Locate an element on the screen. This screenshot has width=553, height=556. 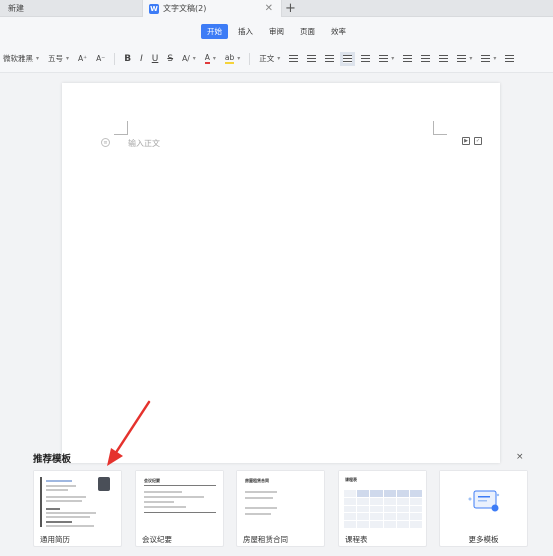
templates-title: 推荐模板 is located at coordinates (52, 459).